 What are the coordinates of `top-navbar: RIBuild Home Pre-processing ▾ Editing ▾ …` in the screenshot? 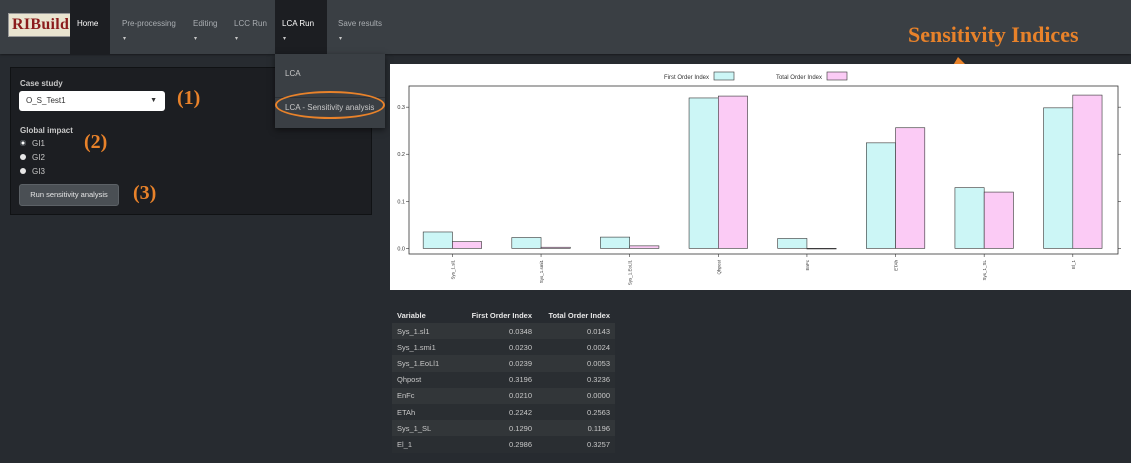 It's located at (565, 27).